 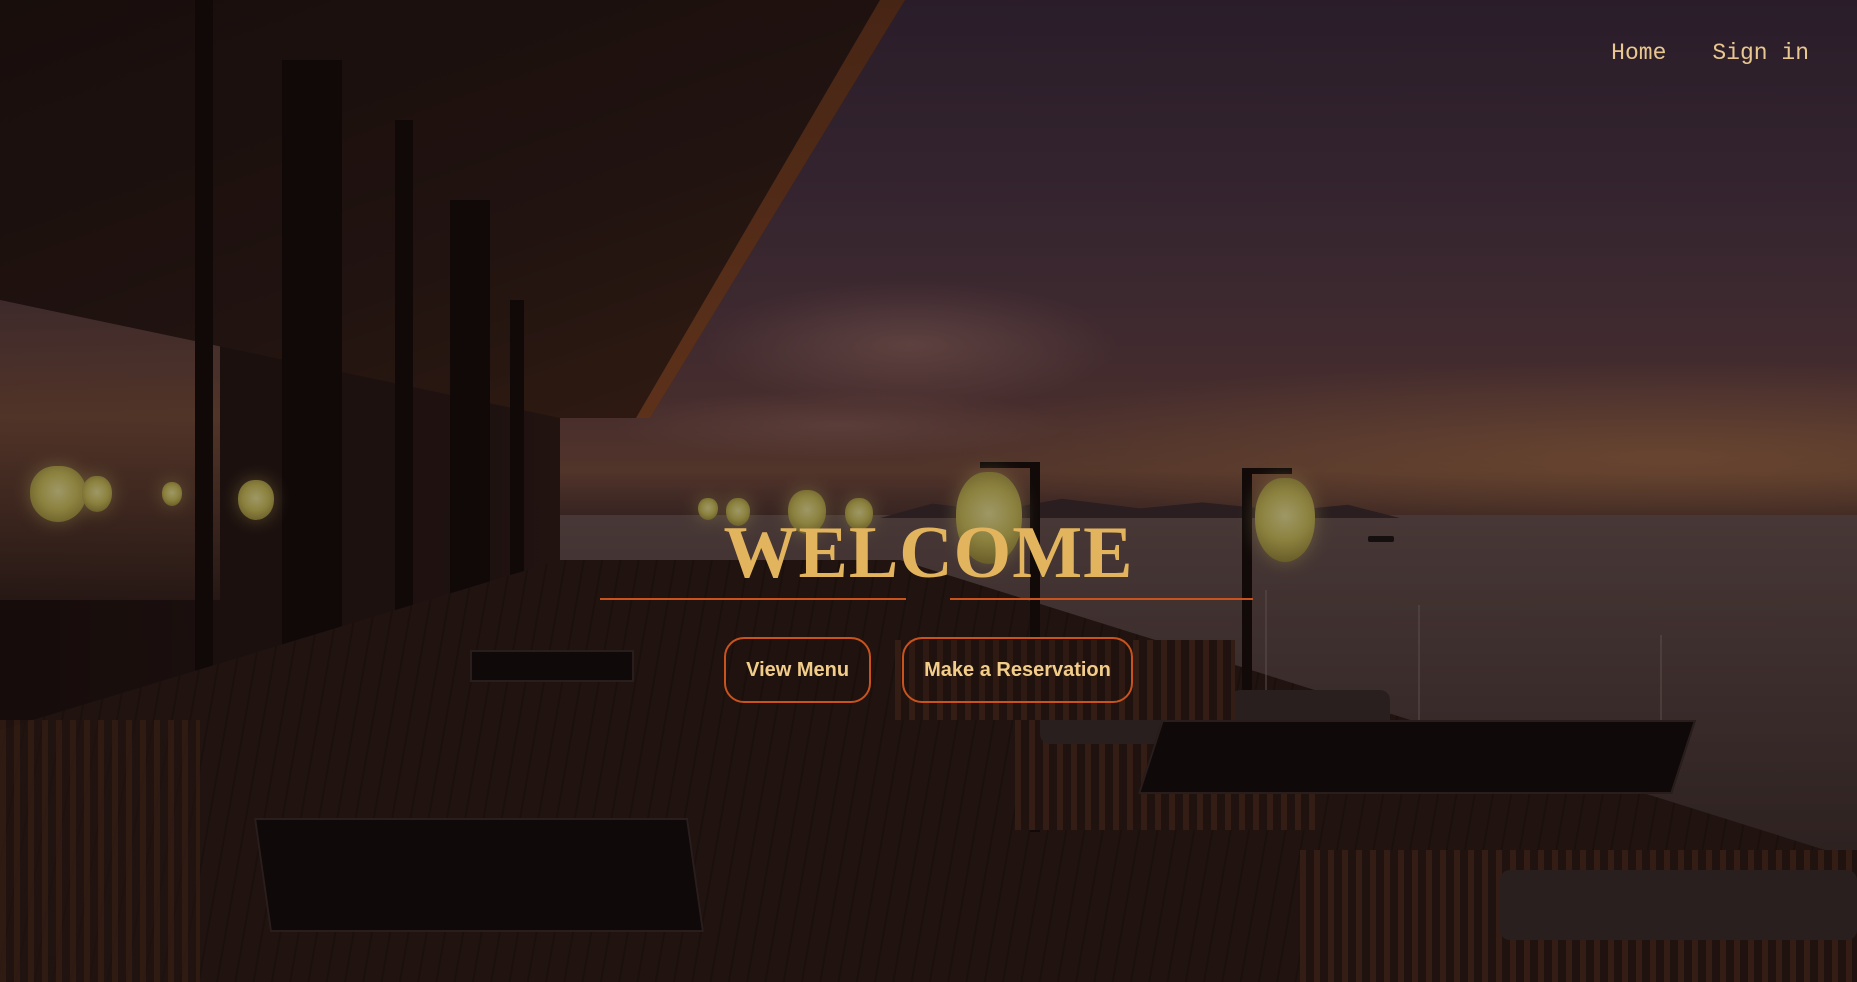 I want to click on hero-actions: View Menu Make a Reservation, so click(x=928, y=670).